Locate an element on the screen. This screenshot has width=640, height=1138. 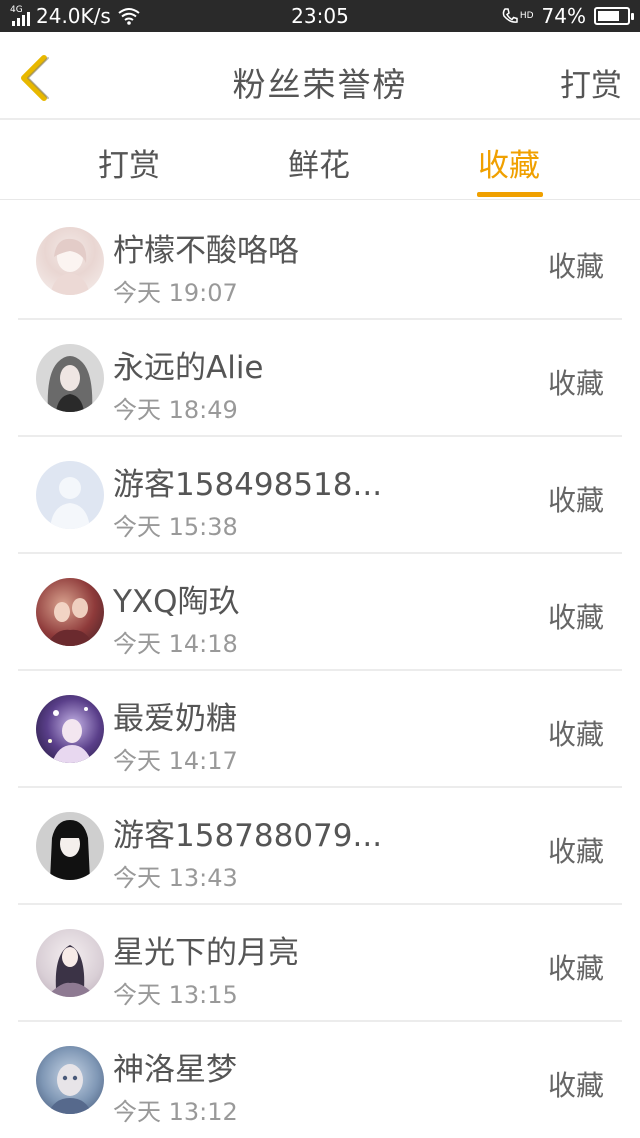
nav-bar: 粉丝荣誉榜 打赏 is located at coordinates (320, 76).